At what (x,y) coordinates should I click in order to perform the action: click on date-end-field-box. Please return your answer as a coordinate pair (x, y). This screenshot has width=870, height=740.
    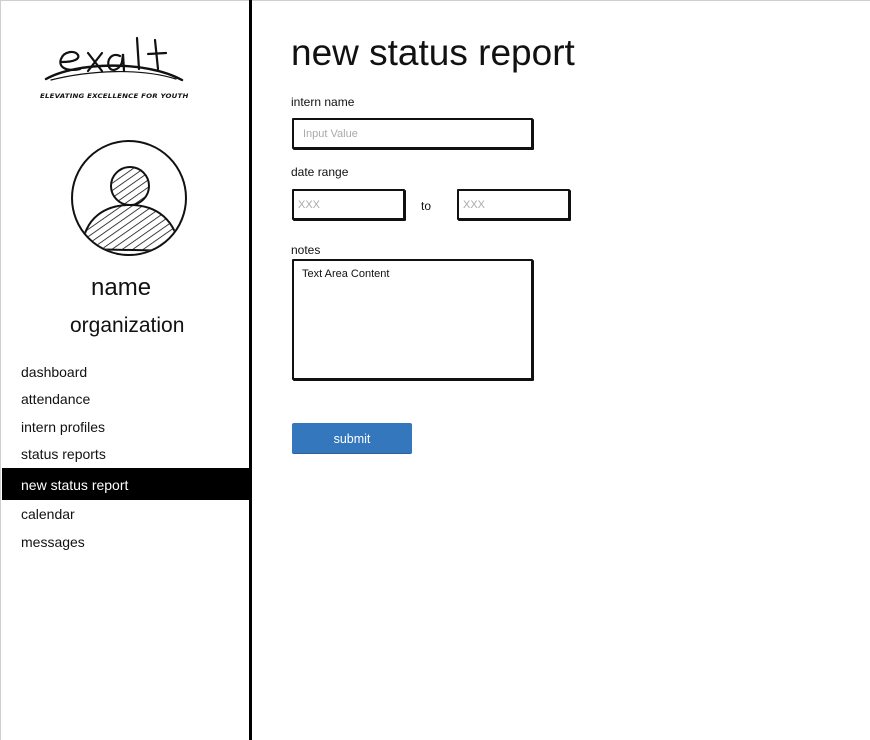
    Looking at the image, I should click on (513, 204).